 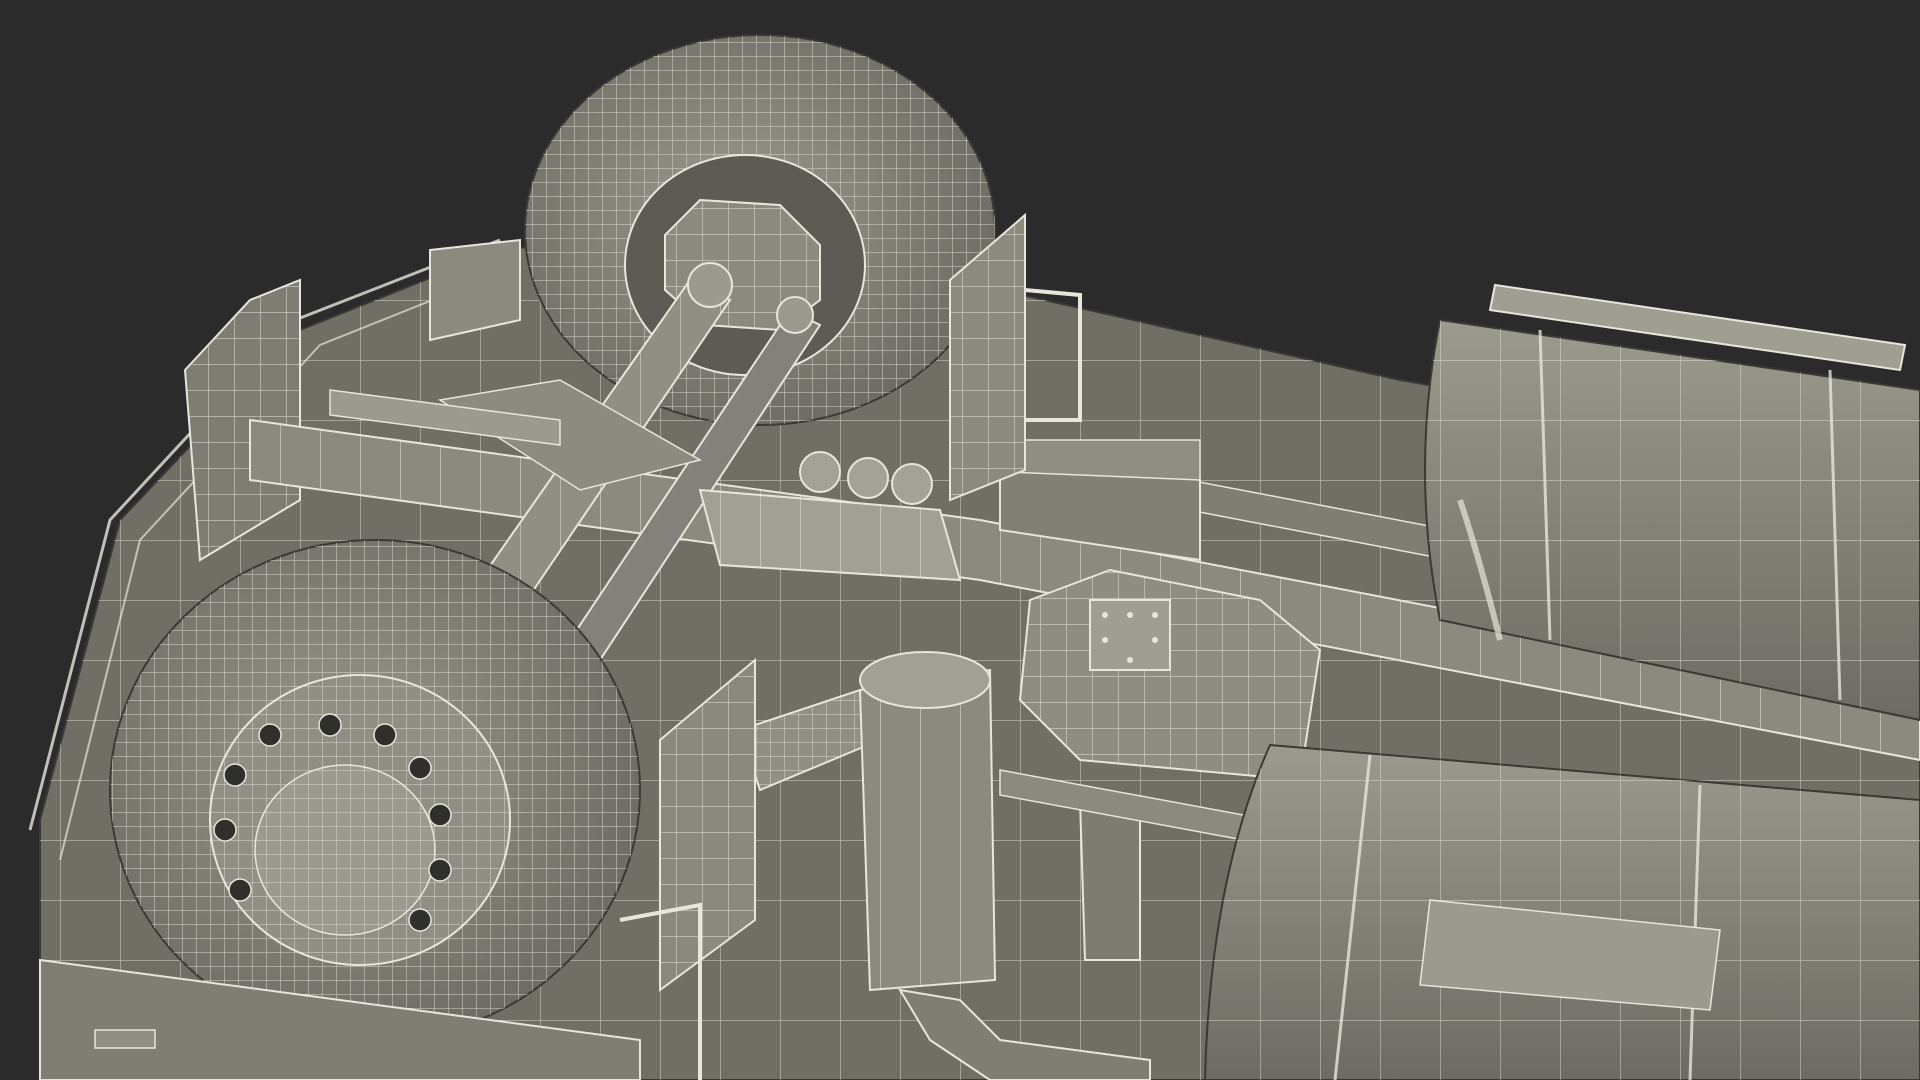 What do you see at coordinates (375, 790) in the screenshot?
I see `front-tire` at bounding box center [375, 790].